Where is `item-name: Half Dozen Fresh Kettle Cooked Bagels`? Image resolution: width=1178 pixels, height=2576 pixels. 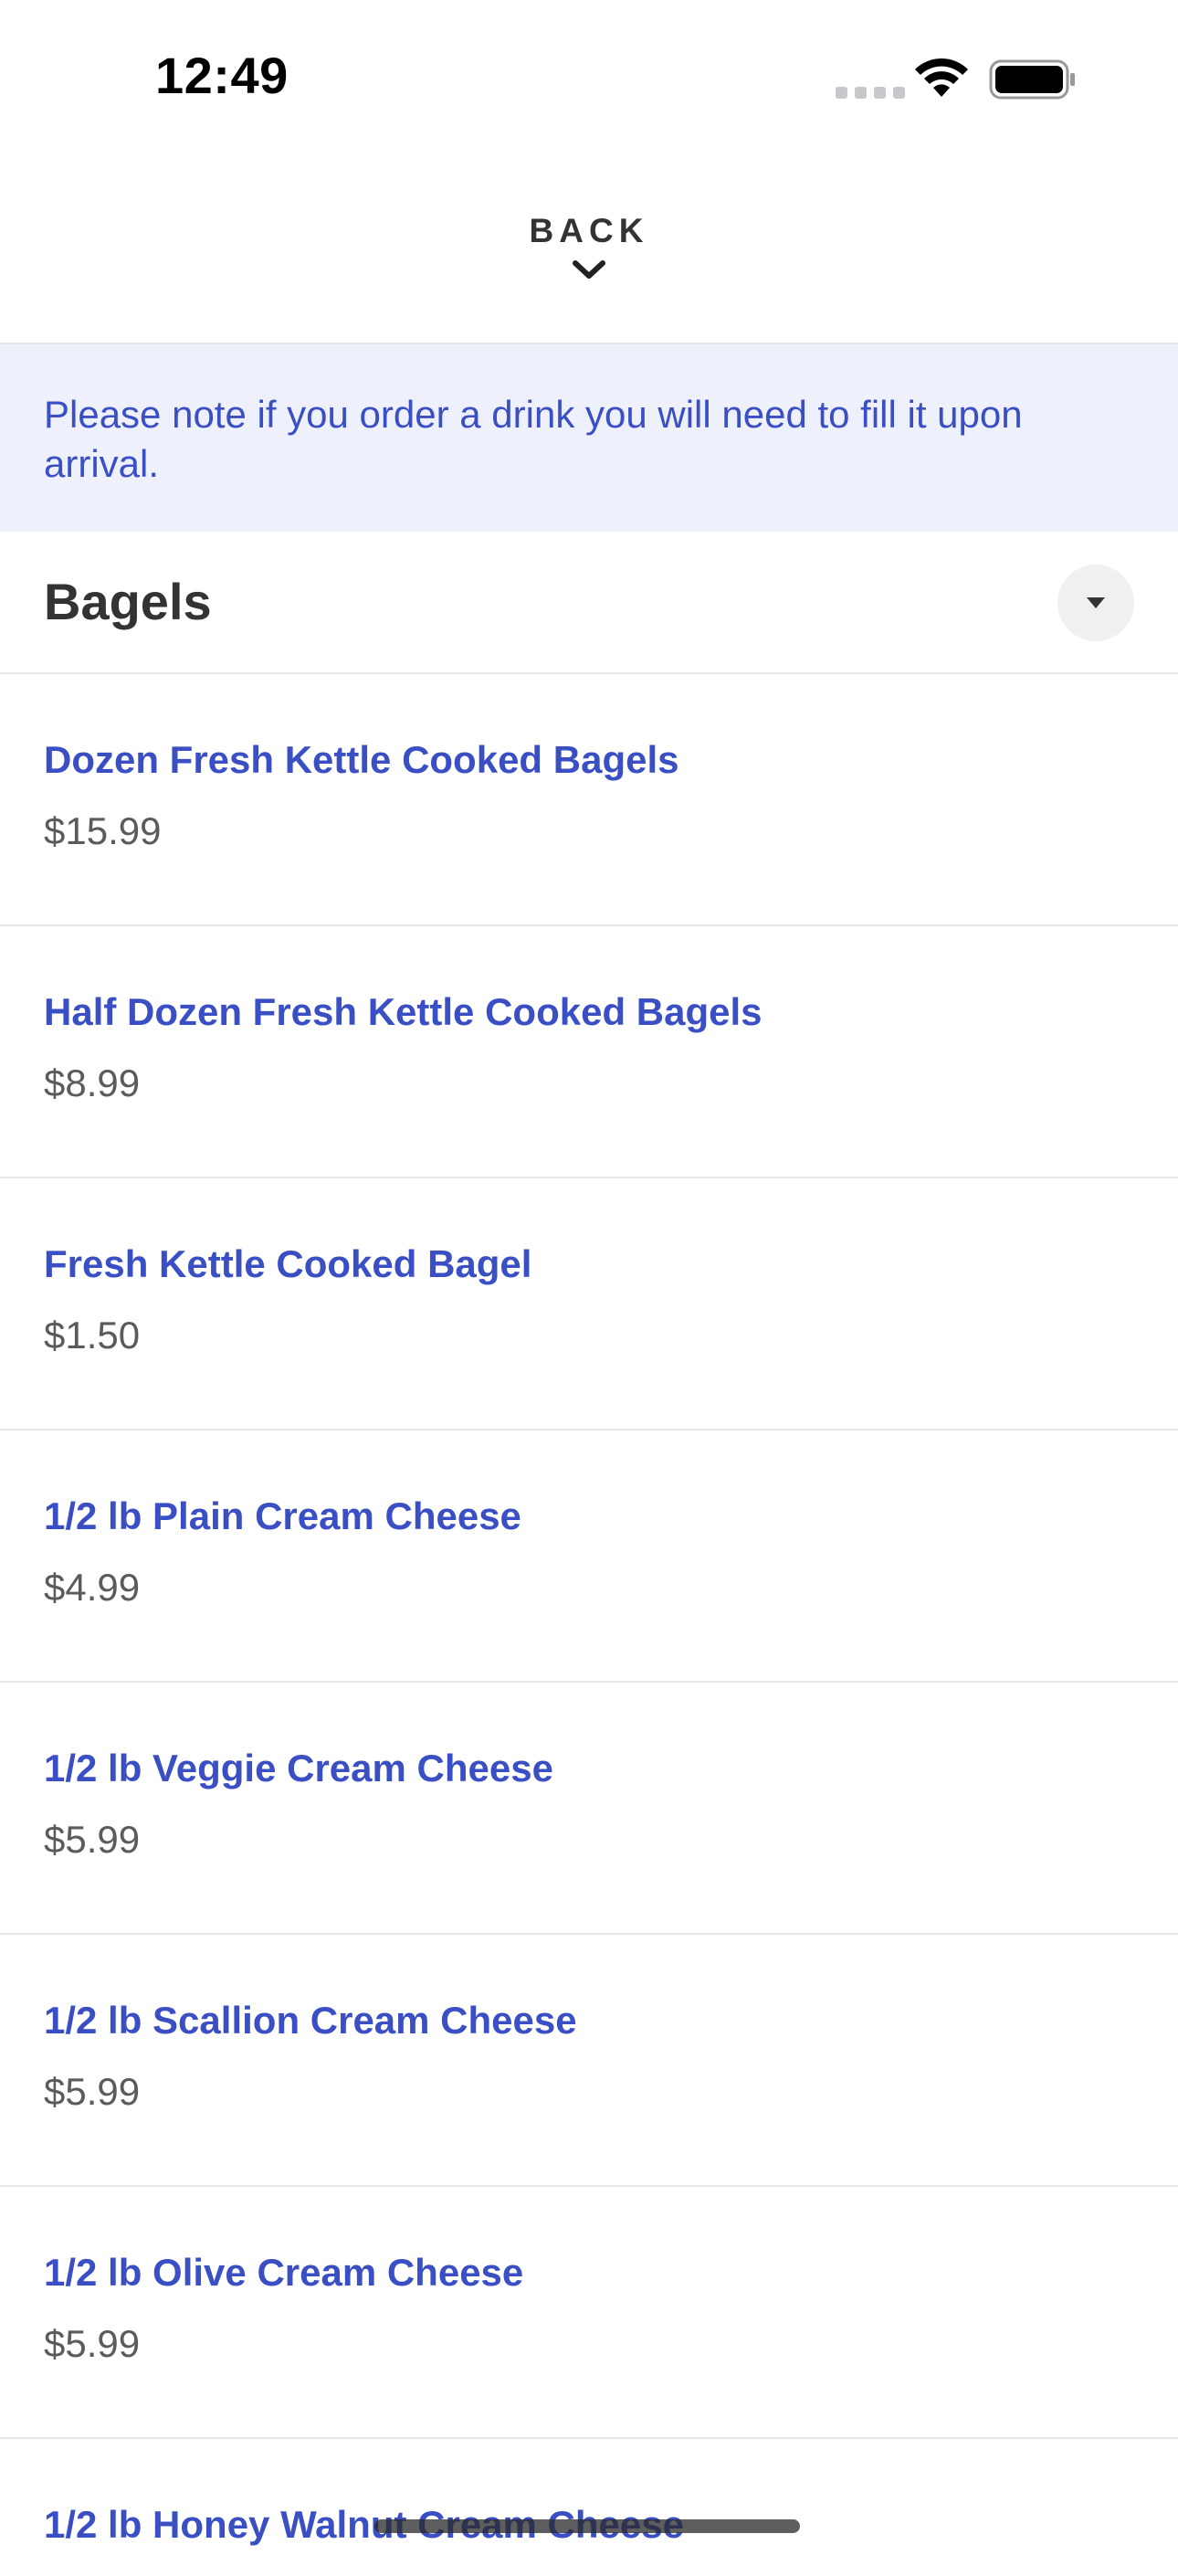
item-name: Half Dozen Fresh Kettle Cooked Bagels is located at coordinates (403, 1012).